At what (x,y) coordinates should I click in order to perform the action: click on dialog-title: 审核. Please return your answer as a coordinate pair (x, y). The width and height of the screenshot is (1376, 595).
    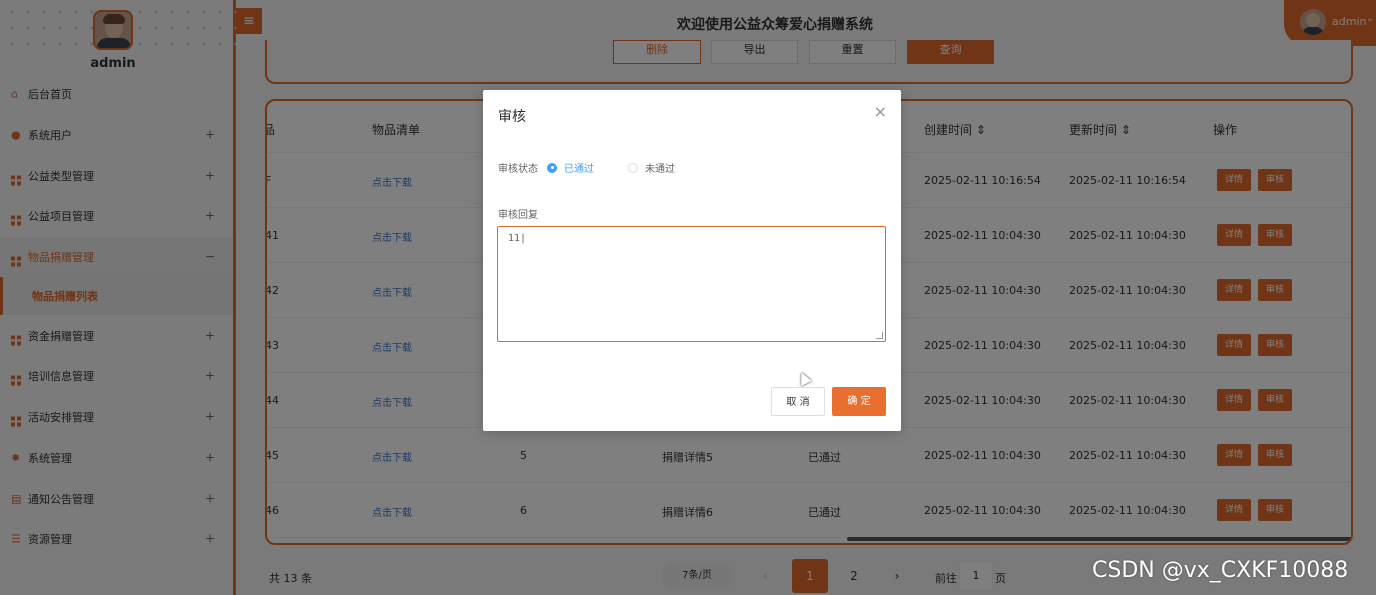
    Looking at the image, I should click on (512, 117).